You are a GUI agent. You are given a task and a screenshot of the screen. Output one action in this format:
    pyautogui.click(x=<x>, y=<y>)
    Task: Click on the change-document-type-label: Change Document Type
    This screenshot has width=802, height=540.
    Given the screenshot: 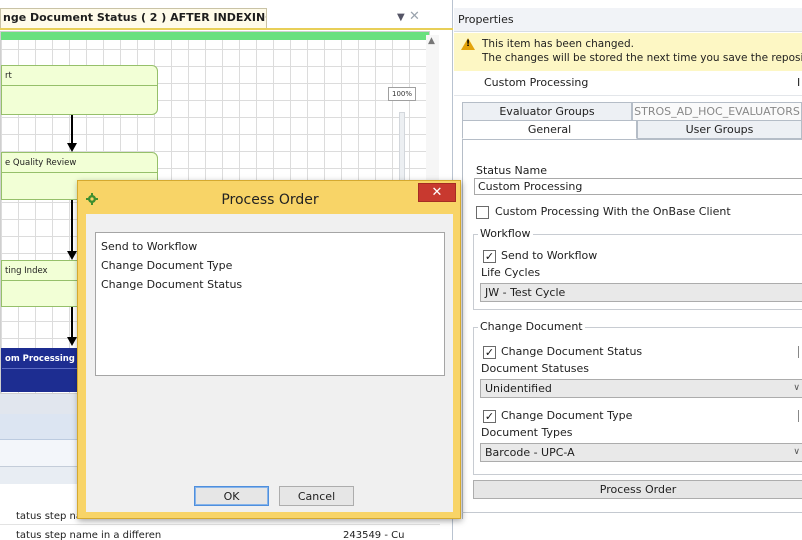 What is the action you would take?
    pyautogui.click(x=567, y=415)
    